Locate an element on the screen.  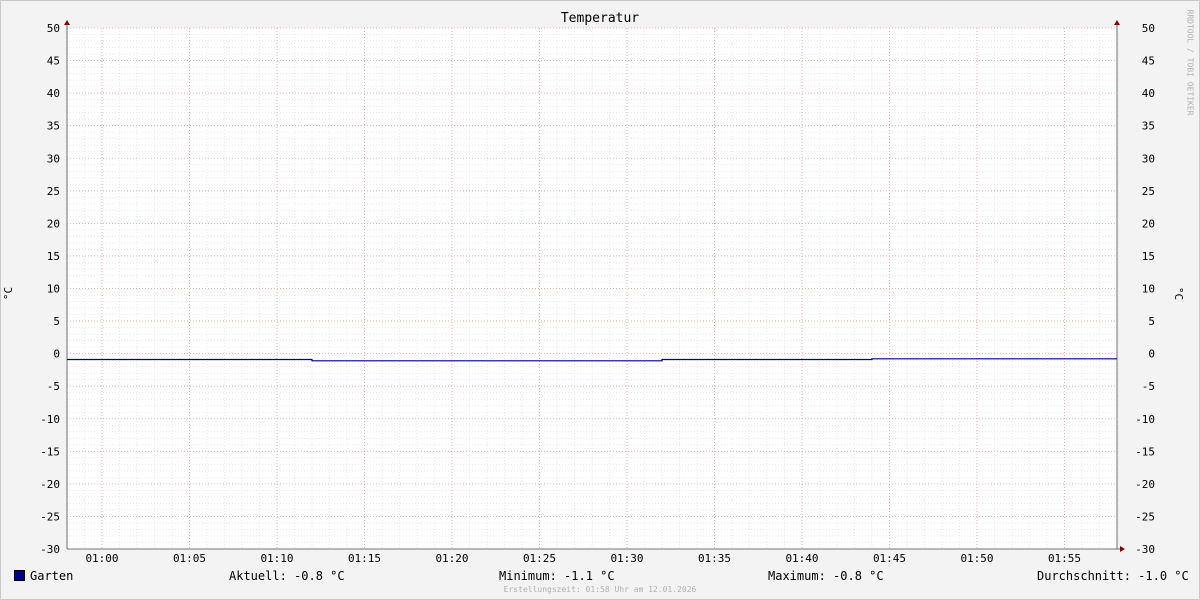
y-tick-label-left: 50 is located at coordinates (53, 28).